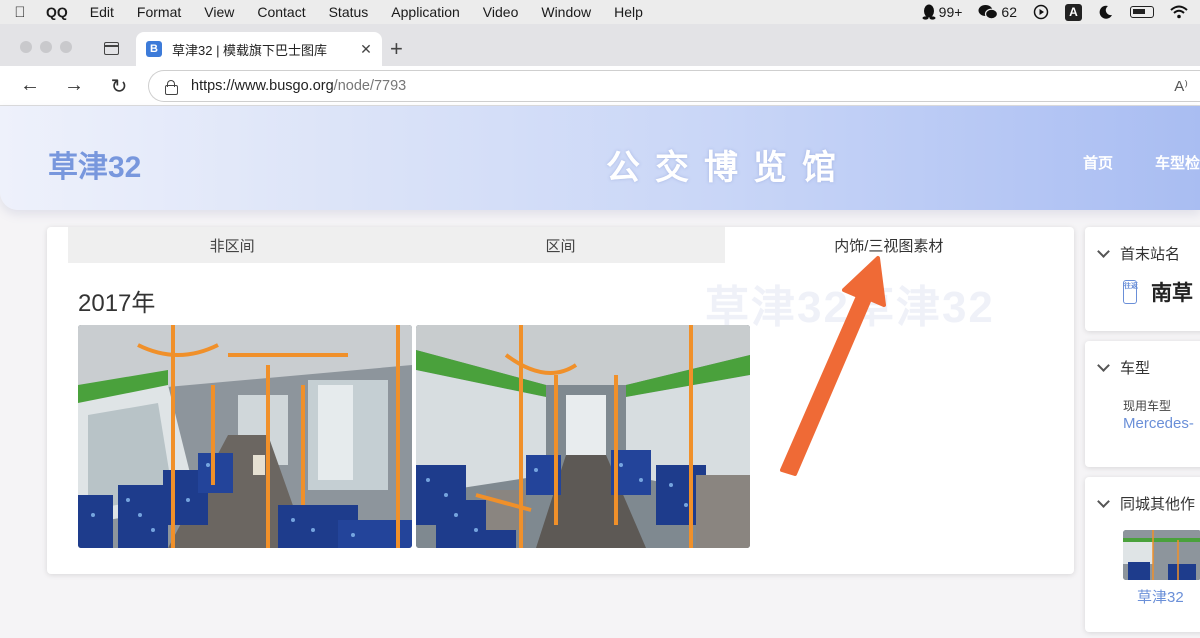 The height and width of the screenshot is (638, 1200). Describe the element at coordinates (674, 86) in the screenshot. I see `address-bar: https://www.busgo.org/node/7793 A⁾` at that location.